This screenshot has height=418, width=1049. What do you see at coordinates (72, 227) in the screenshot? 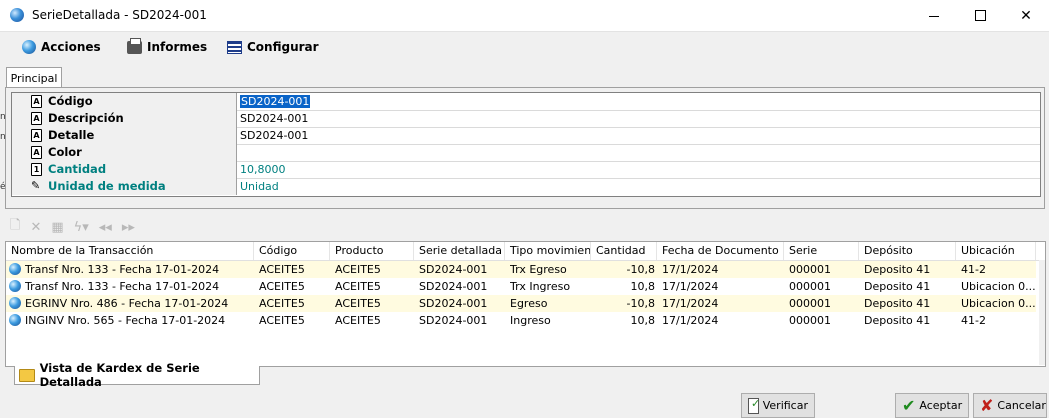
I see `list-toolbar: 🗋 ✕ ▦ ϟ▾ ◂◂ ▸▸` at bounding box center [72, 227].